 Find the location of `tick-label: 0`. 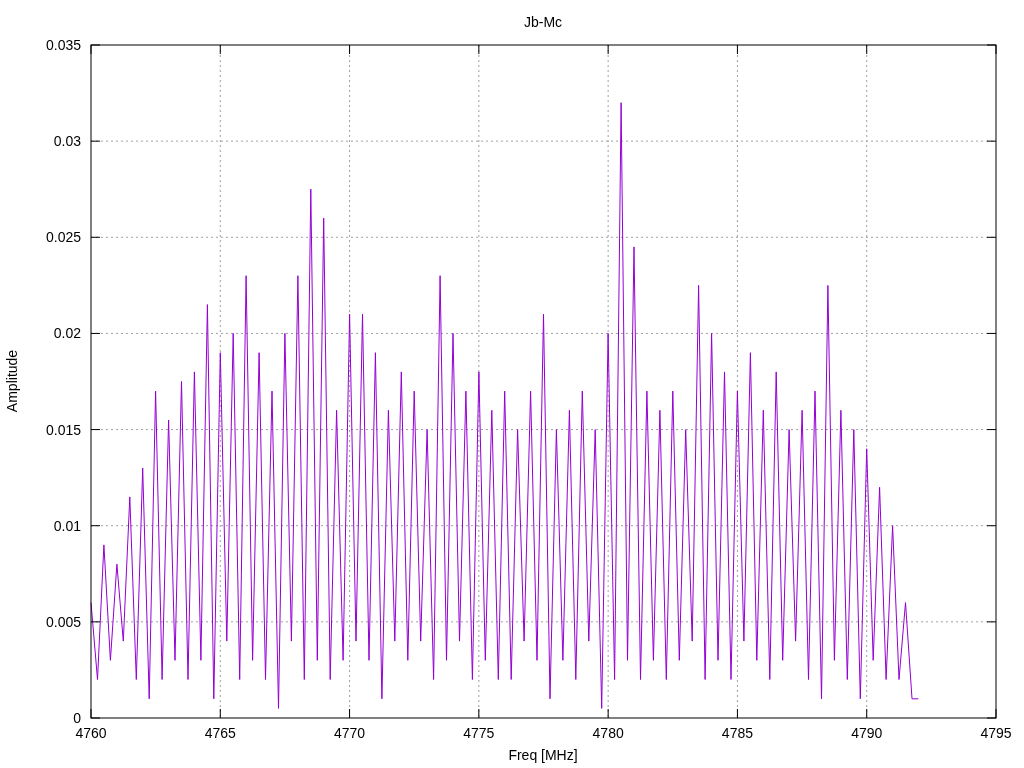

tick-label: 0 is located at coordinates (77, 718).